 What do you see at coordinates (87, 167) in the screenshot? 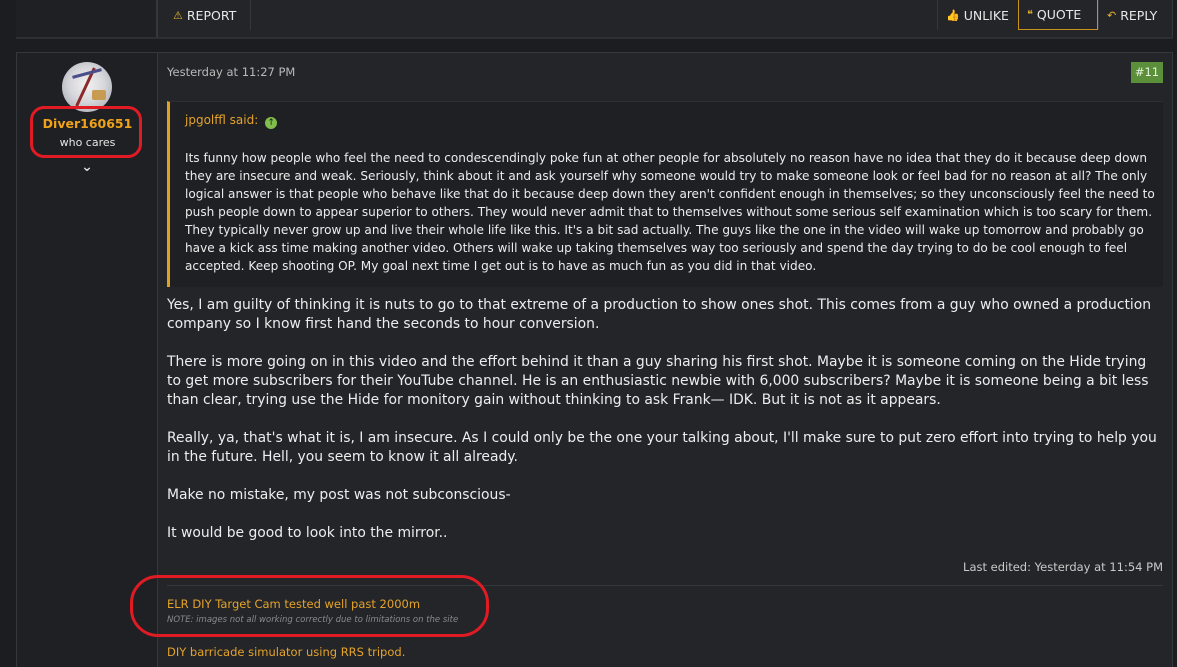
I see `chevron-down-icon: ⌄` at bounding box center [87, 167].